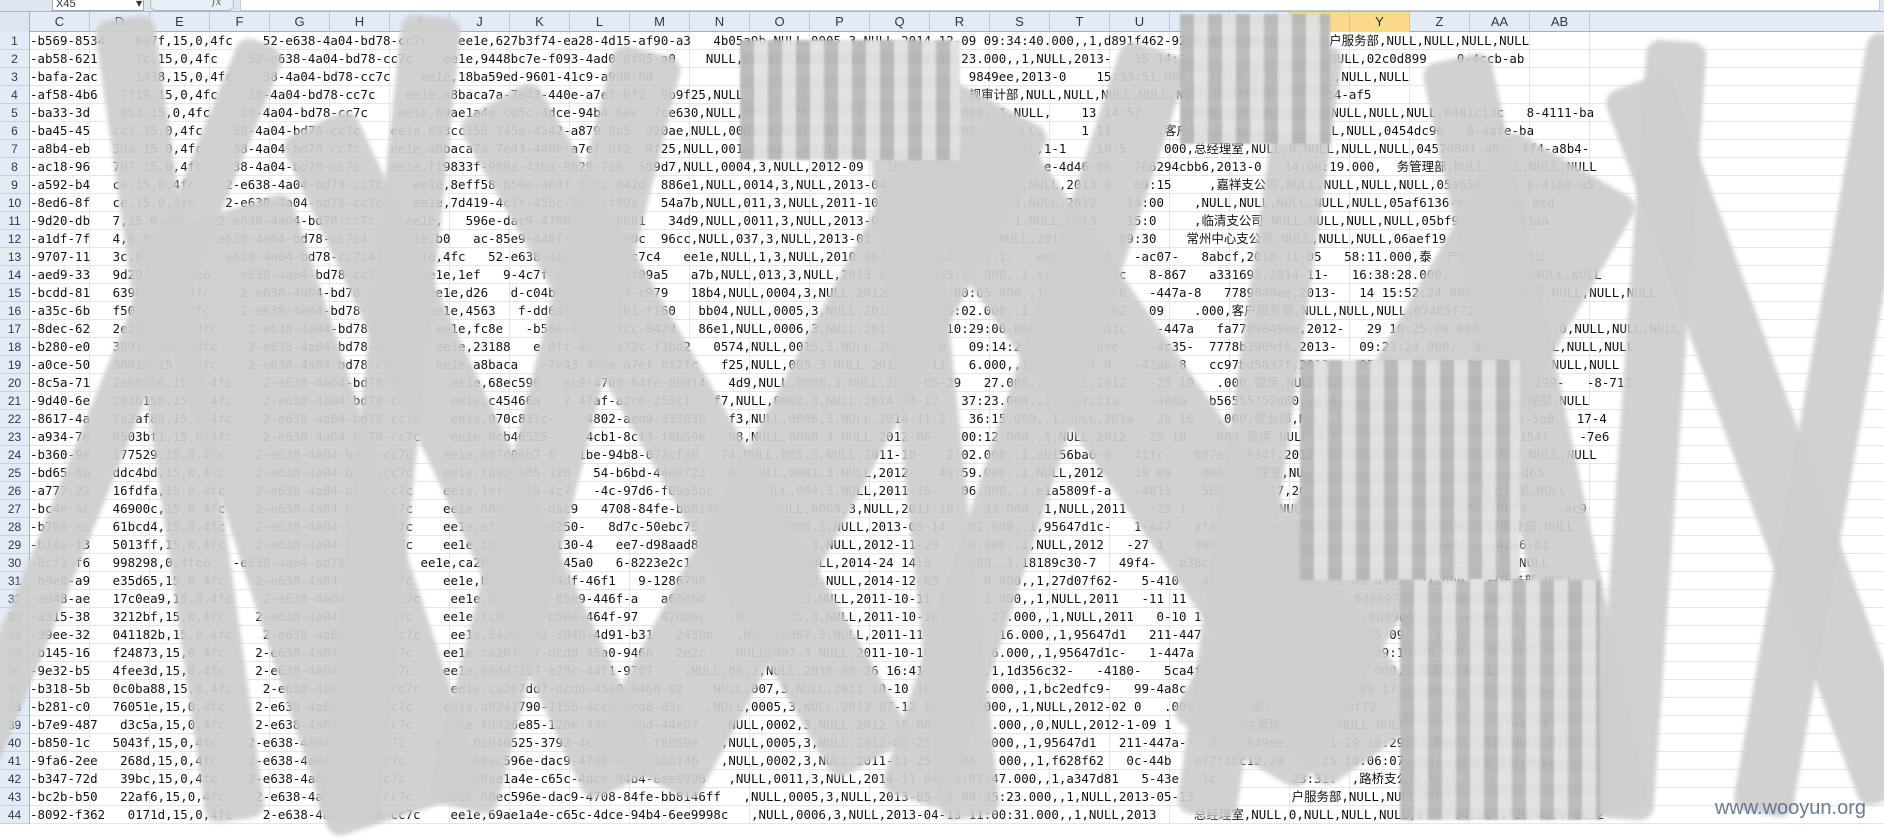 The width and height of the screenshot is (1884, 839). I want to click on row-header: 12, so click(14, 239).